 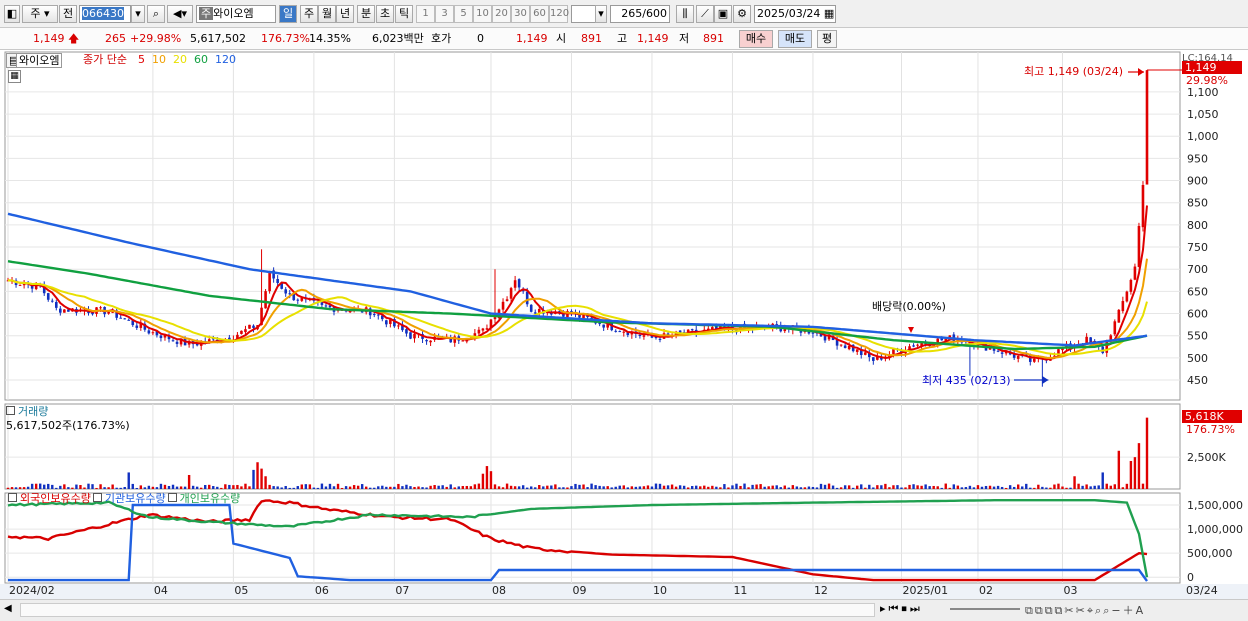 What do you see at coordinates (105, 59) in the screenshot?
I see `ma-label: 종가 단순` at bounding box center [105, 59].